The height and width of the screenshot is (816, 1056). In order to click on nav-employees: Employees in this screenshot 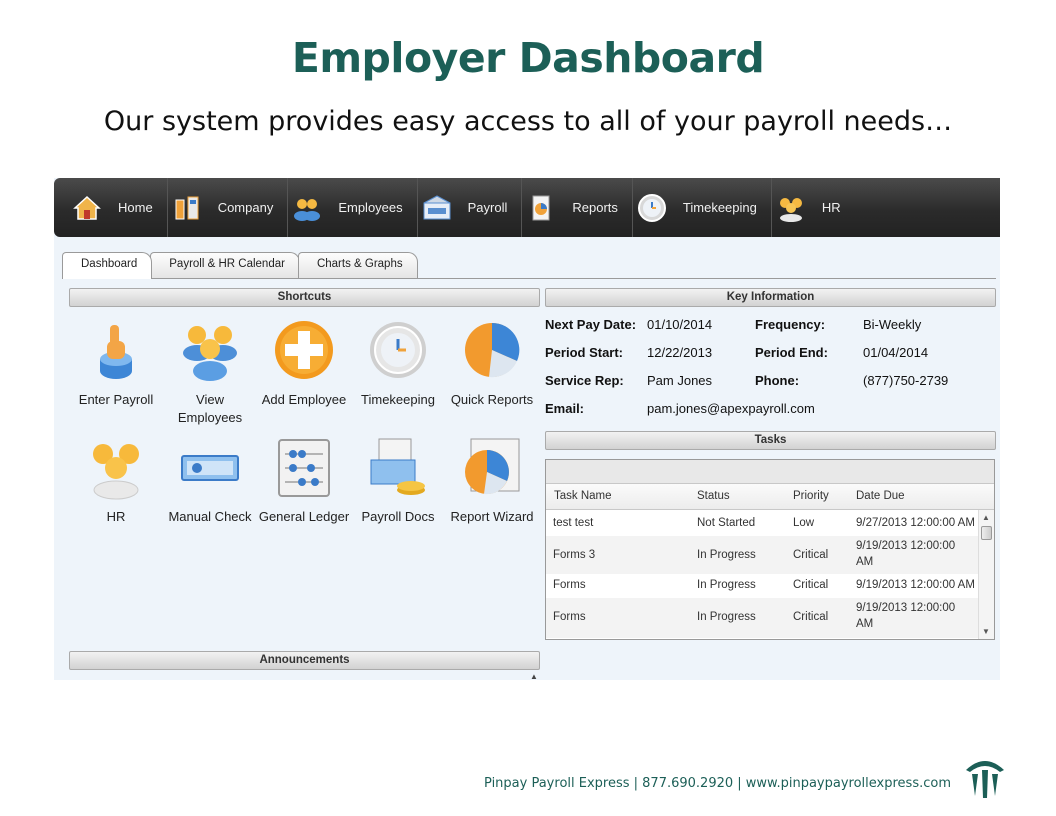, I will do `click(352, 207)`.